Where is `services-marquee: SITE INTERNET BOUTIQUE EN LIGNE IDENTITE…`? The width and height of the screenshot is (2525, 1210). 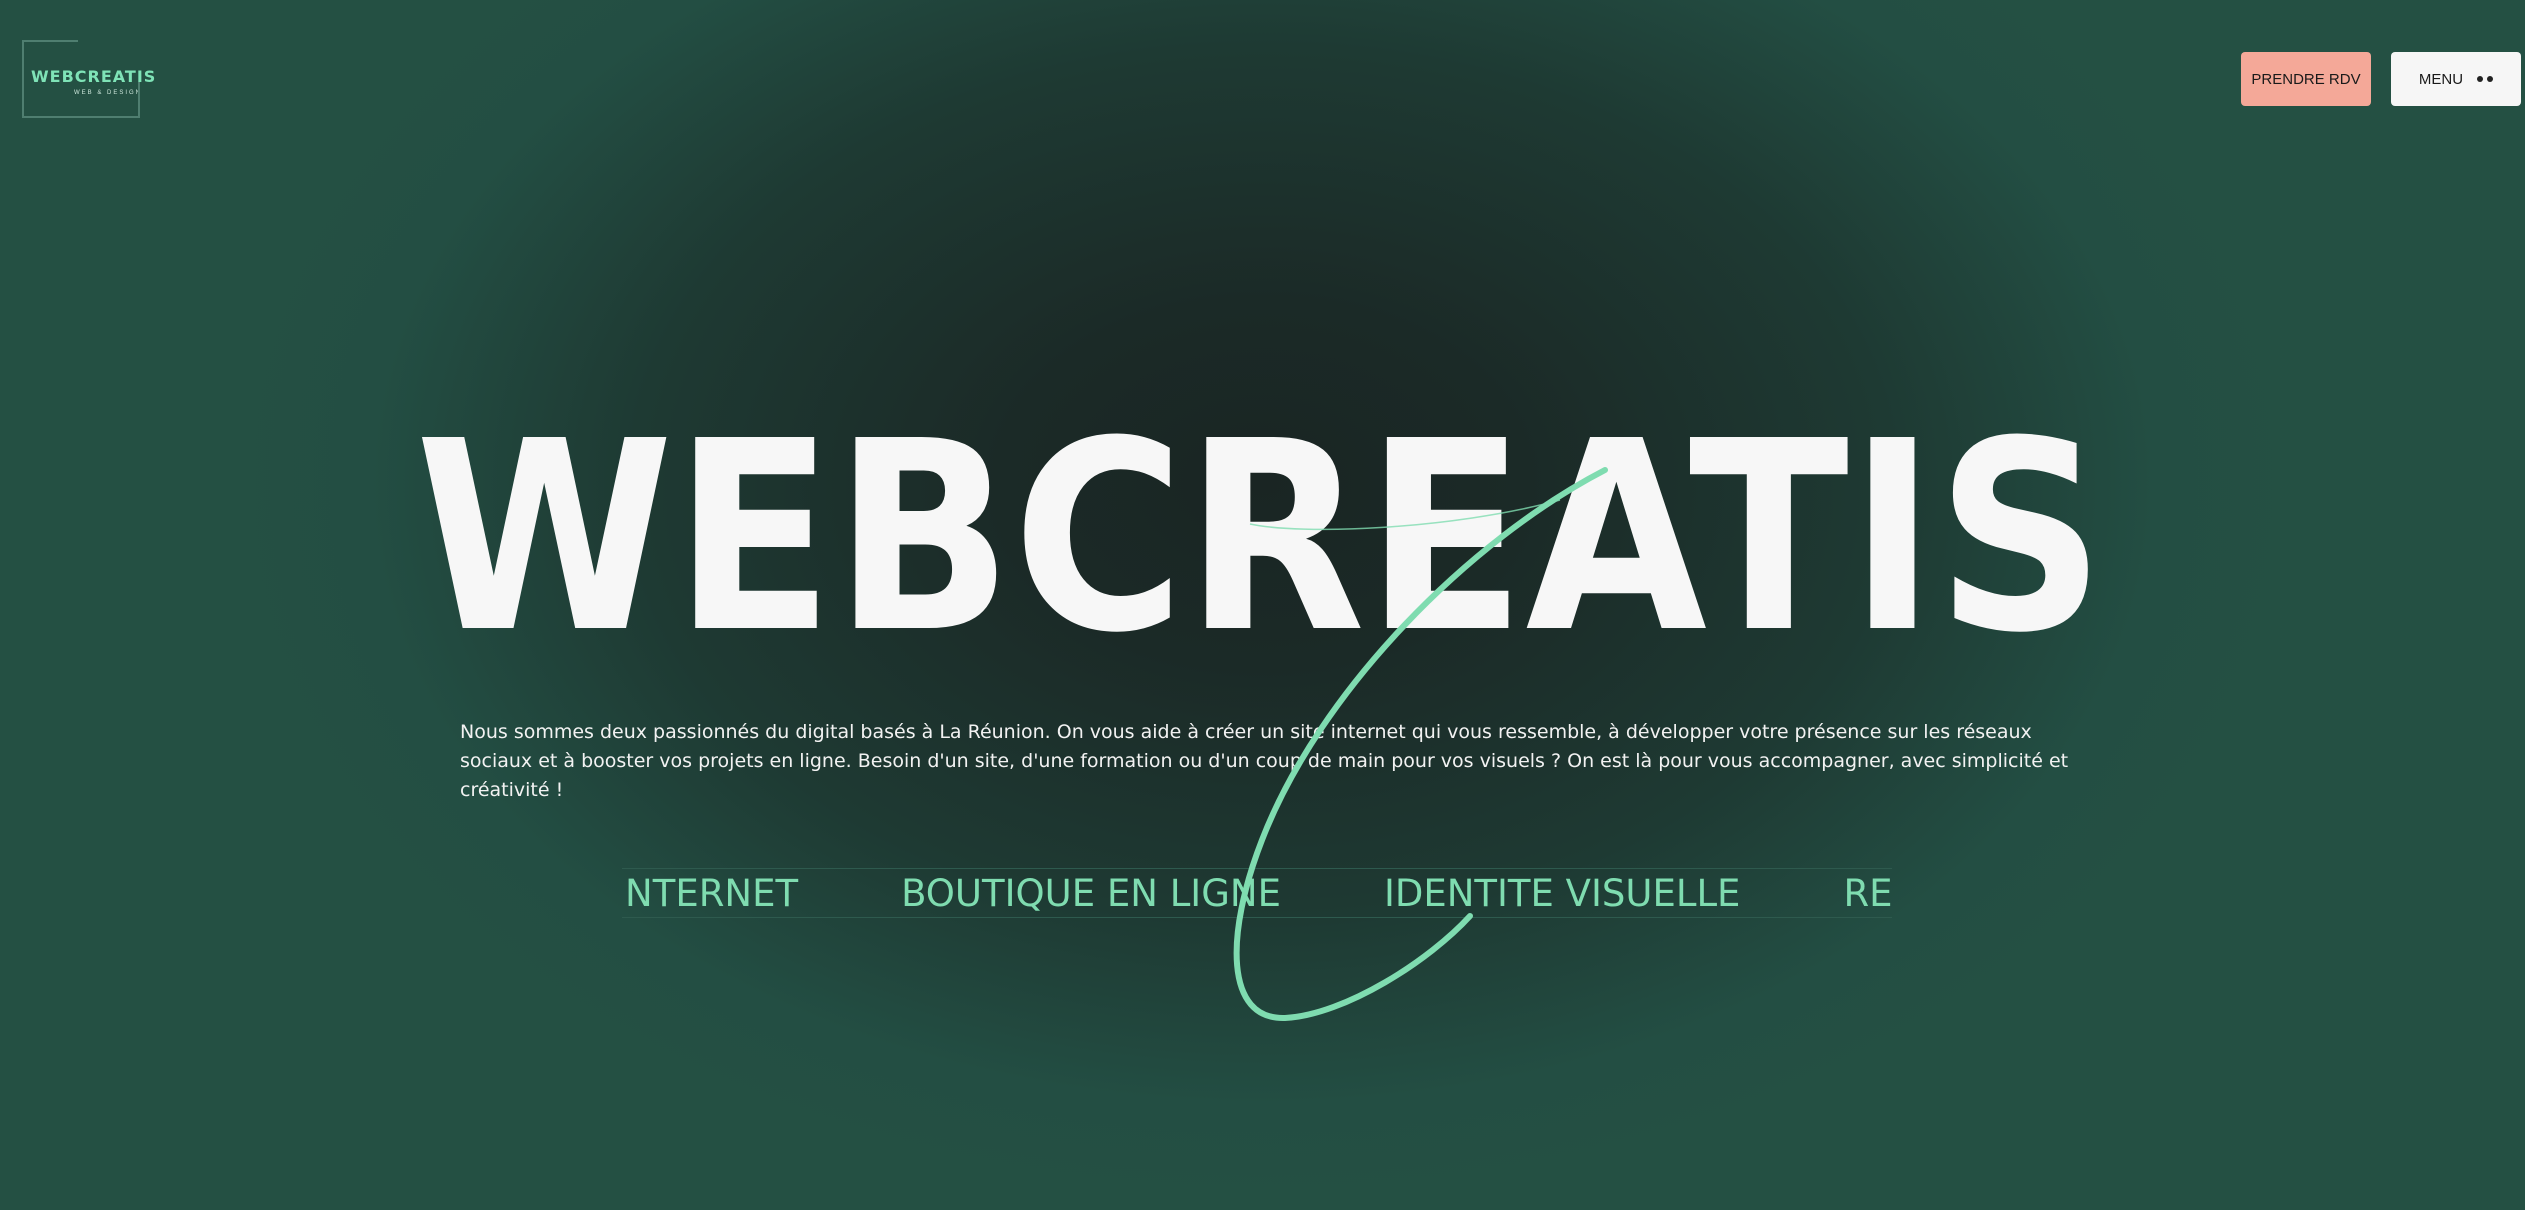 services-marquee: SITE INTERNET BOUTIQUE EN LIGNE IDENTITE… is located at coordinates (1257, 893).